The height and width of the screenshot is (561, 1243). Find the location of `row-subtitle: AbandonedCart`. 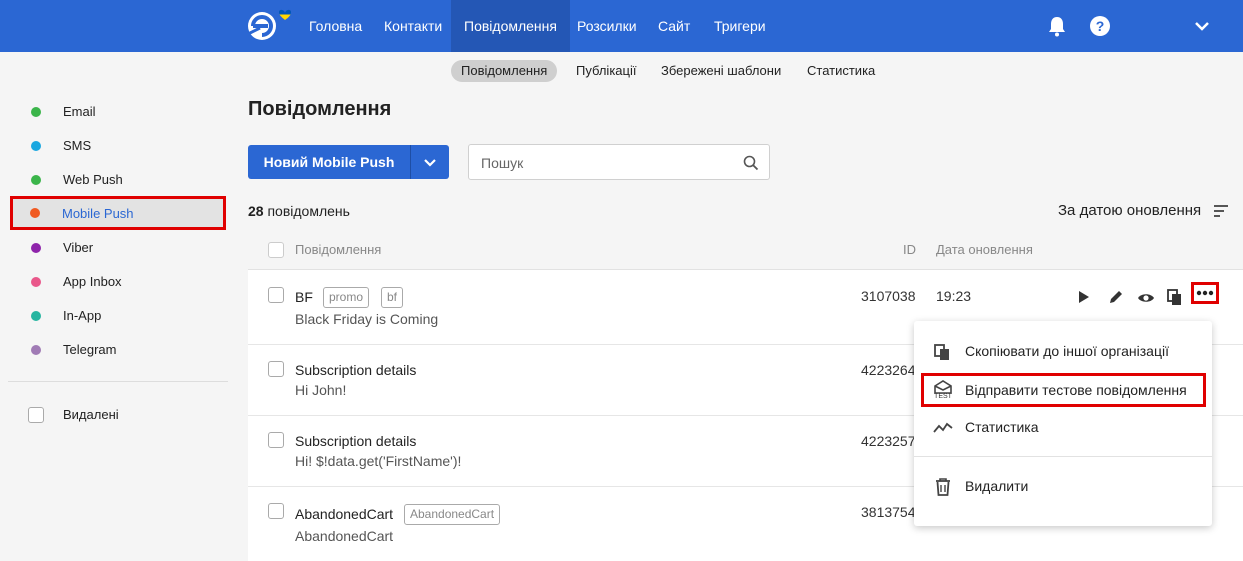

row-subtitle: AbandonedCart is located at coordinates (344, 536).